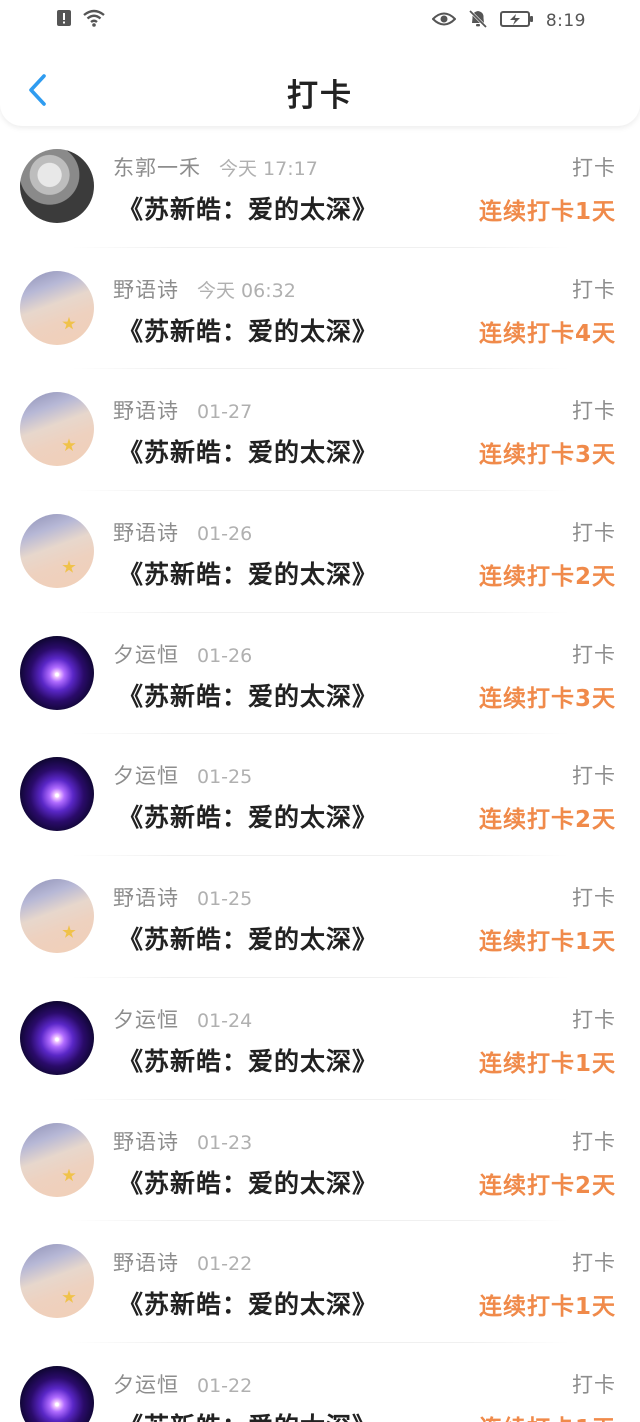  I want to click on list-item: 野语诗 01-27 《苏新皓：爱的太深》 打卡 连续打卡3天, so click(320, 430).